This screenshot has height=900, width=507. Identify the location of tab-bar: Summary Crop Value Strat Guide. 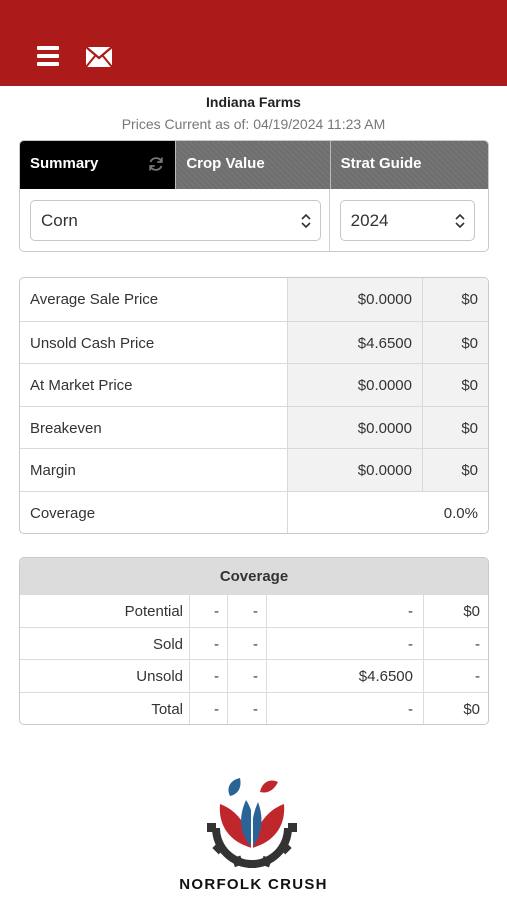
(254, 165).